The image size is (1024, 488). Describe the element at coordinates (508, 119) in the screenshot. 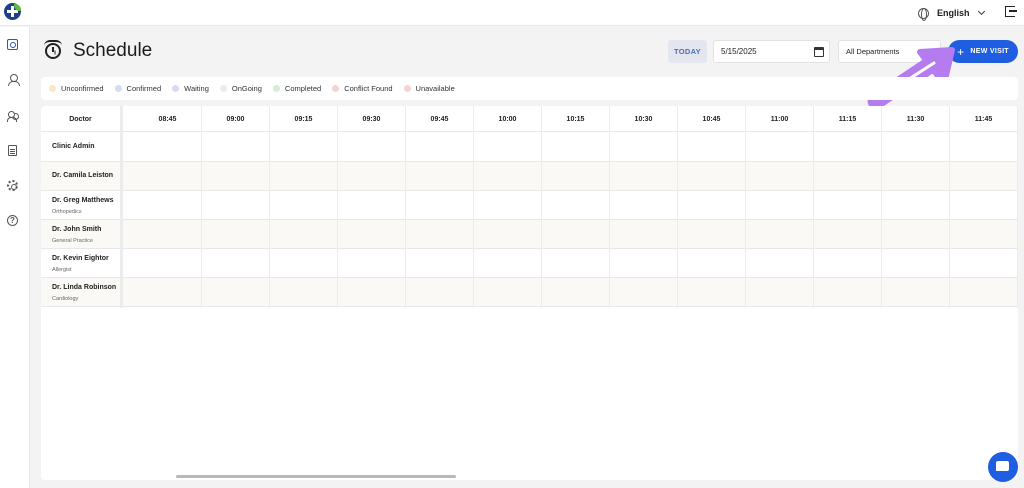

I see `time-slot-header: 10:00` at that location.